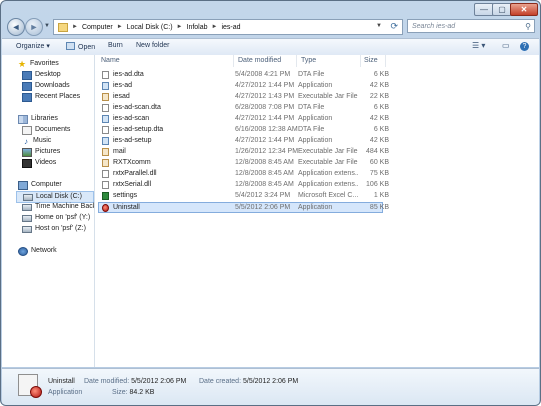  I want to click on sidebar-item-music: ♪ Music, so click(36, 141).